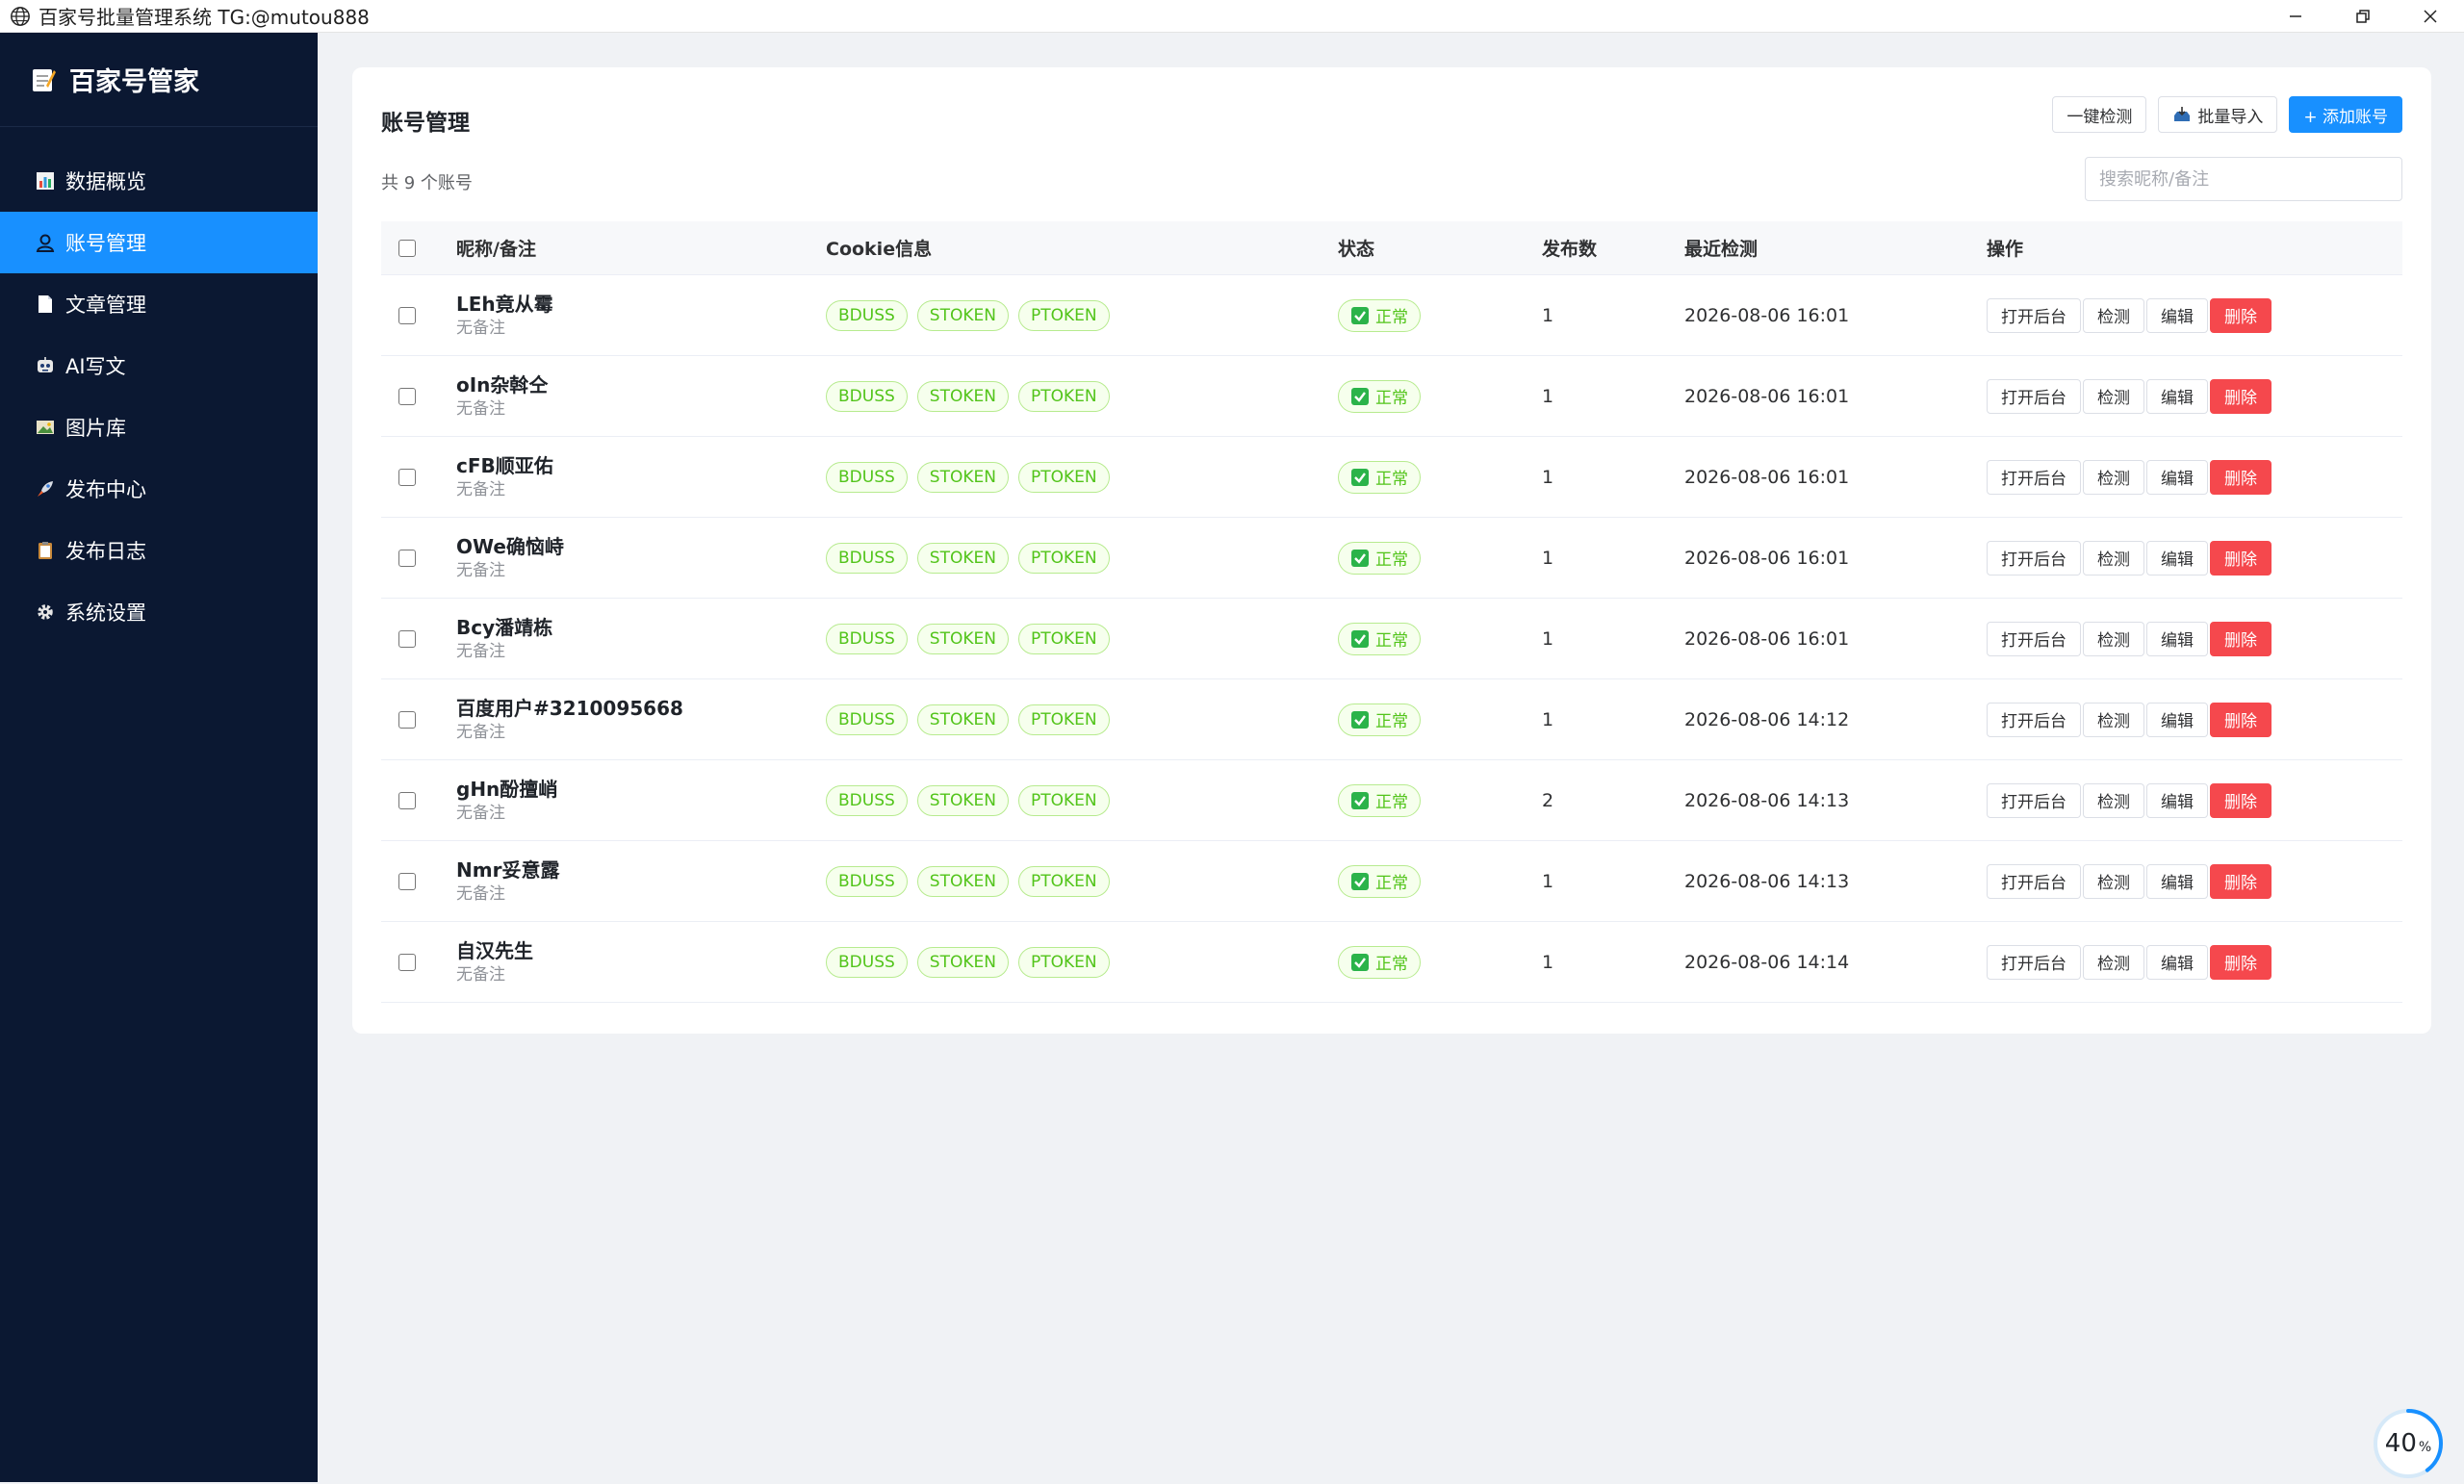 The image size is (2464, 1484). What do you see at coordinates (1360, 881) in the screenshot?
I see `check-mark-icon` at bounding box center [1360, 881].